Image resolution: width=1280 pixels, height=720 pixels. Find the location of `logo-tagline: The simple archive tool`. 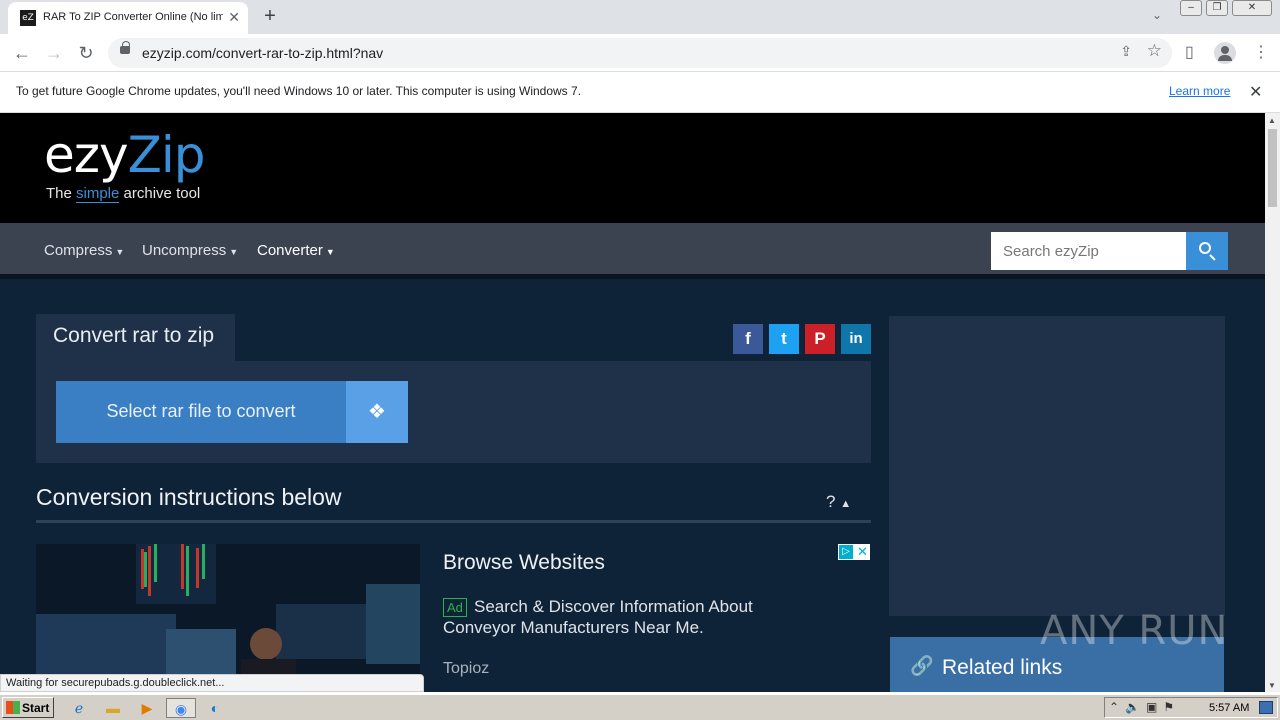

logo-tagline: The simple archive tool is located at coordinates (123, 194).